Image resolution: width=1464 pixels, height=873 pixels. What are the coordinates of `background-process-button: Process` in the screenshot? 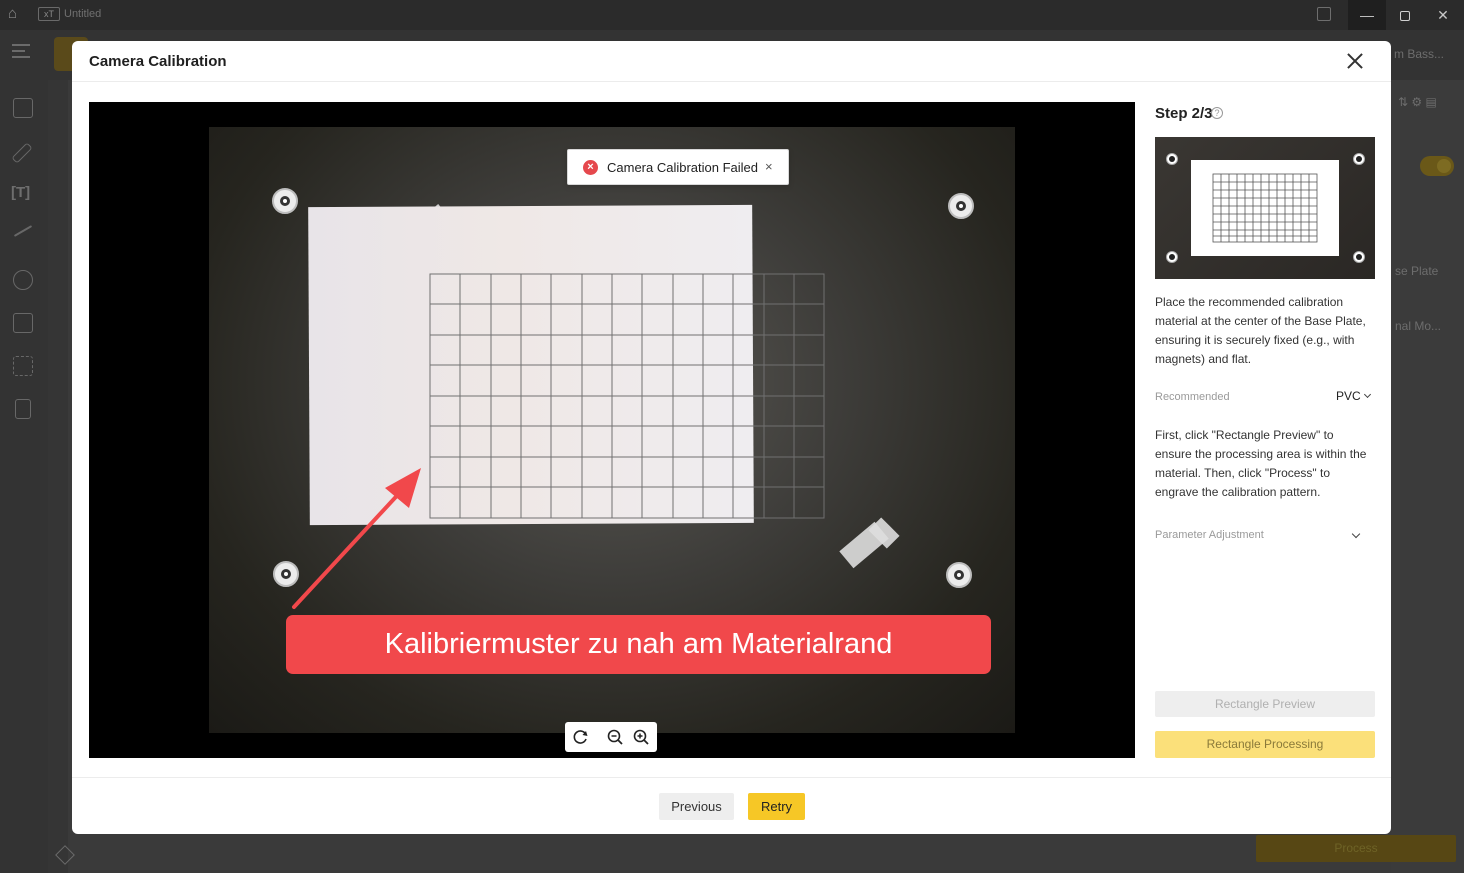 It's located at (1356, 848).